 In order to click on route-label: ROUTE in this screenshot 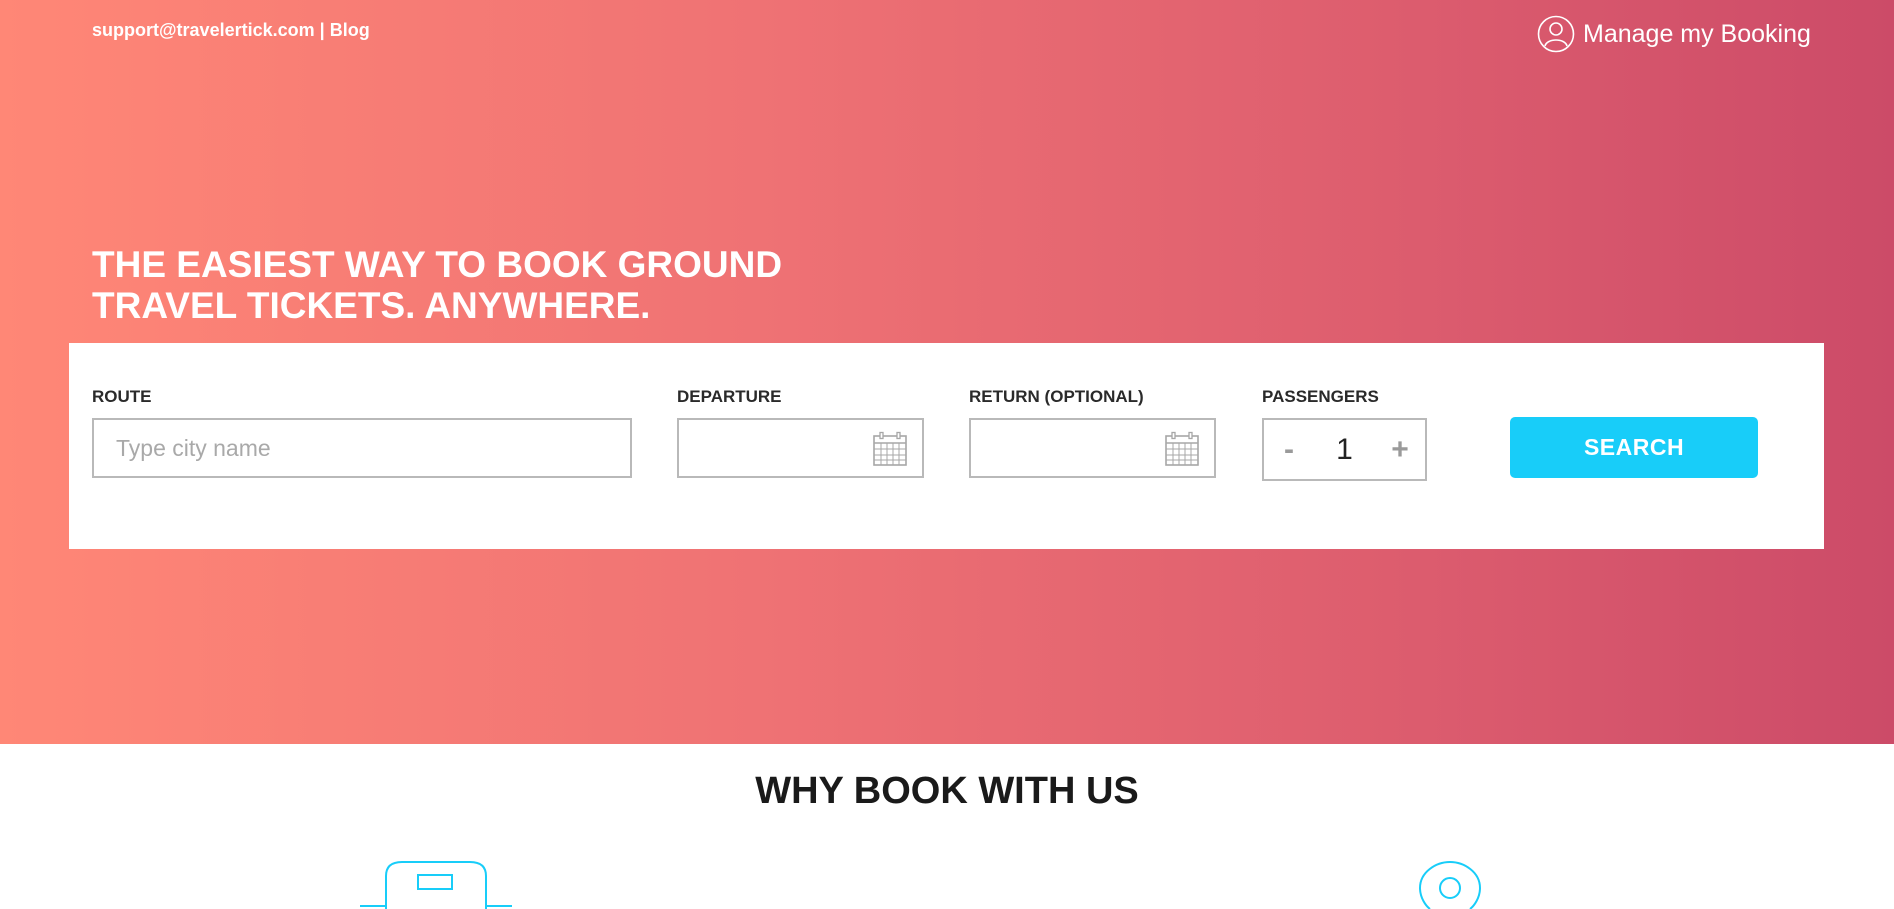, I will do `click(122, 396)`.